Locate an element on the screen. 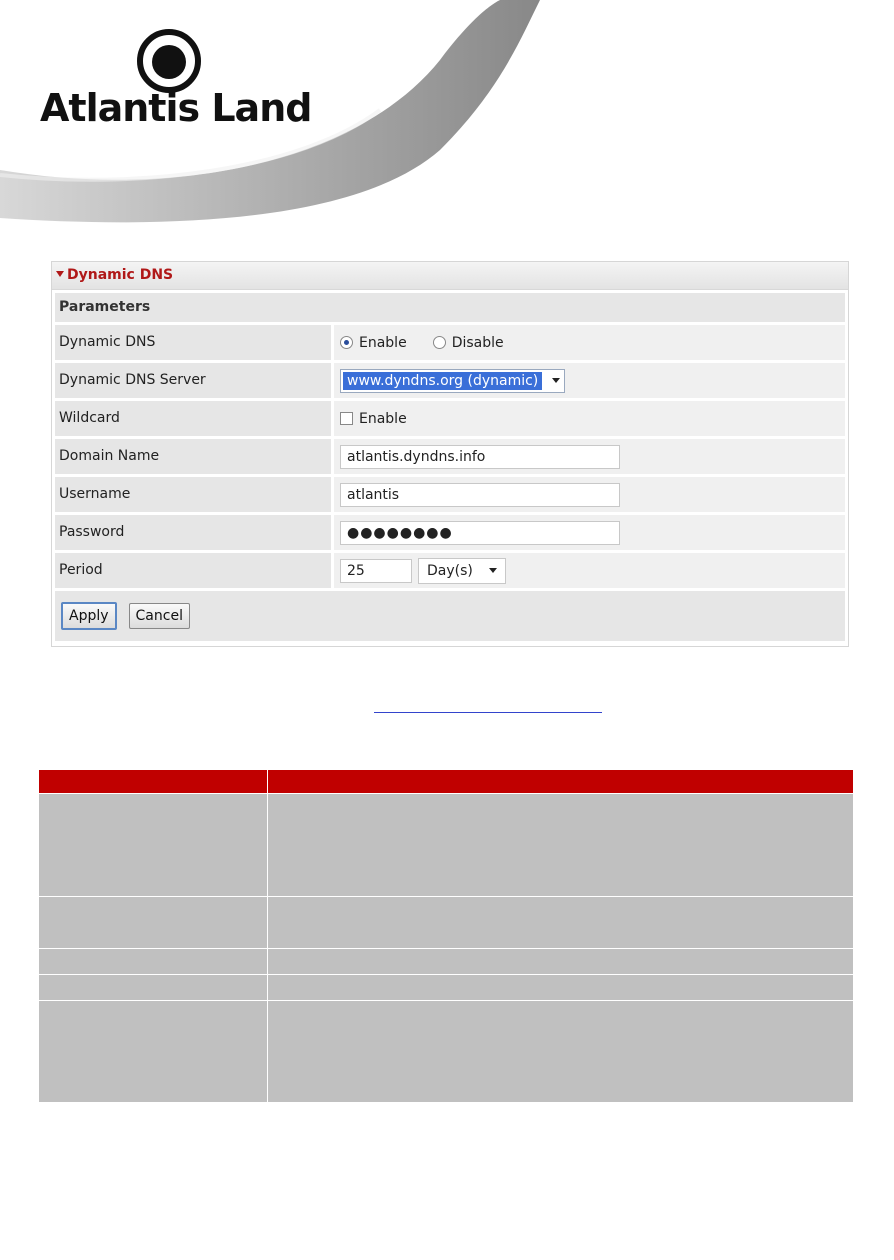 Image resolution: width=894 pixels, height=1260 pixels. password-input: ●●●●●●●● is located at coordinates (480, 532).